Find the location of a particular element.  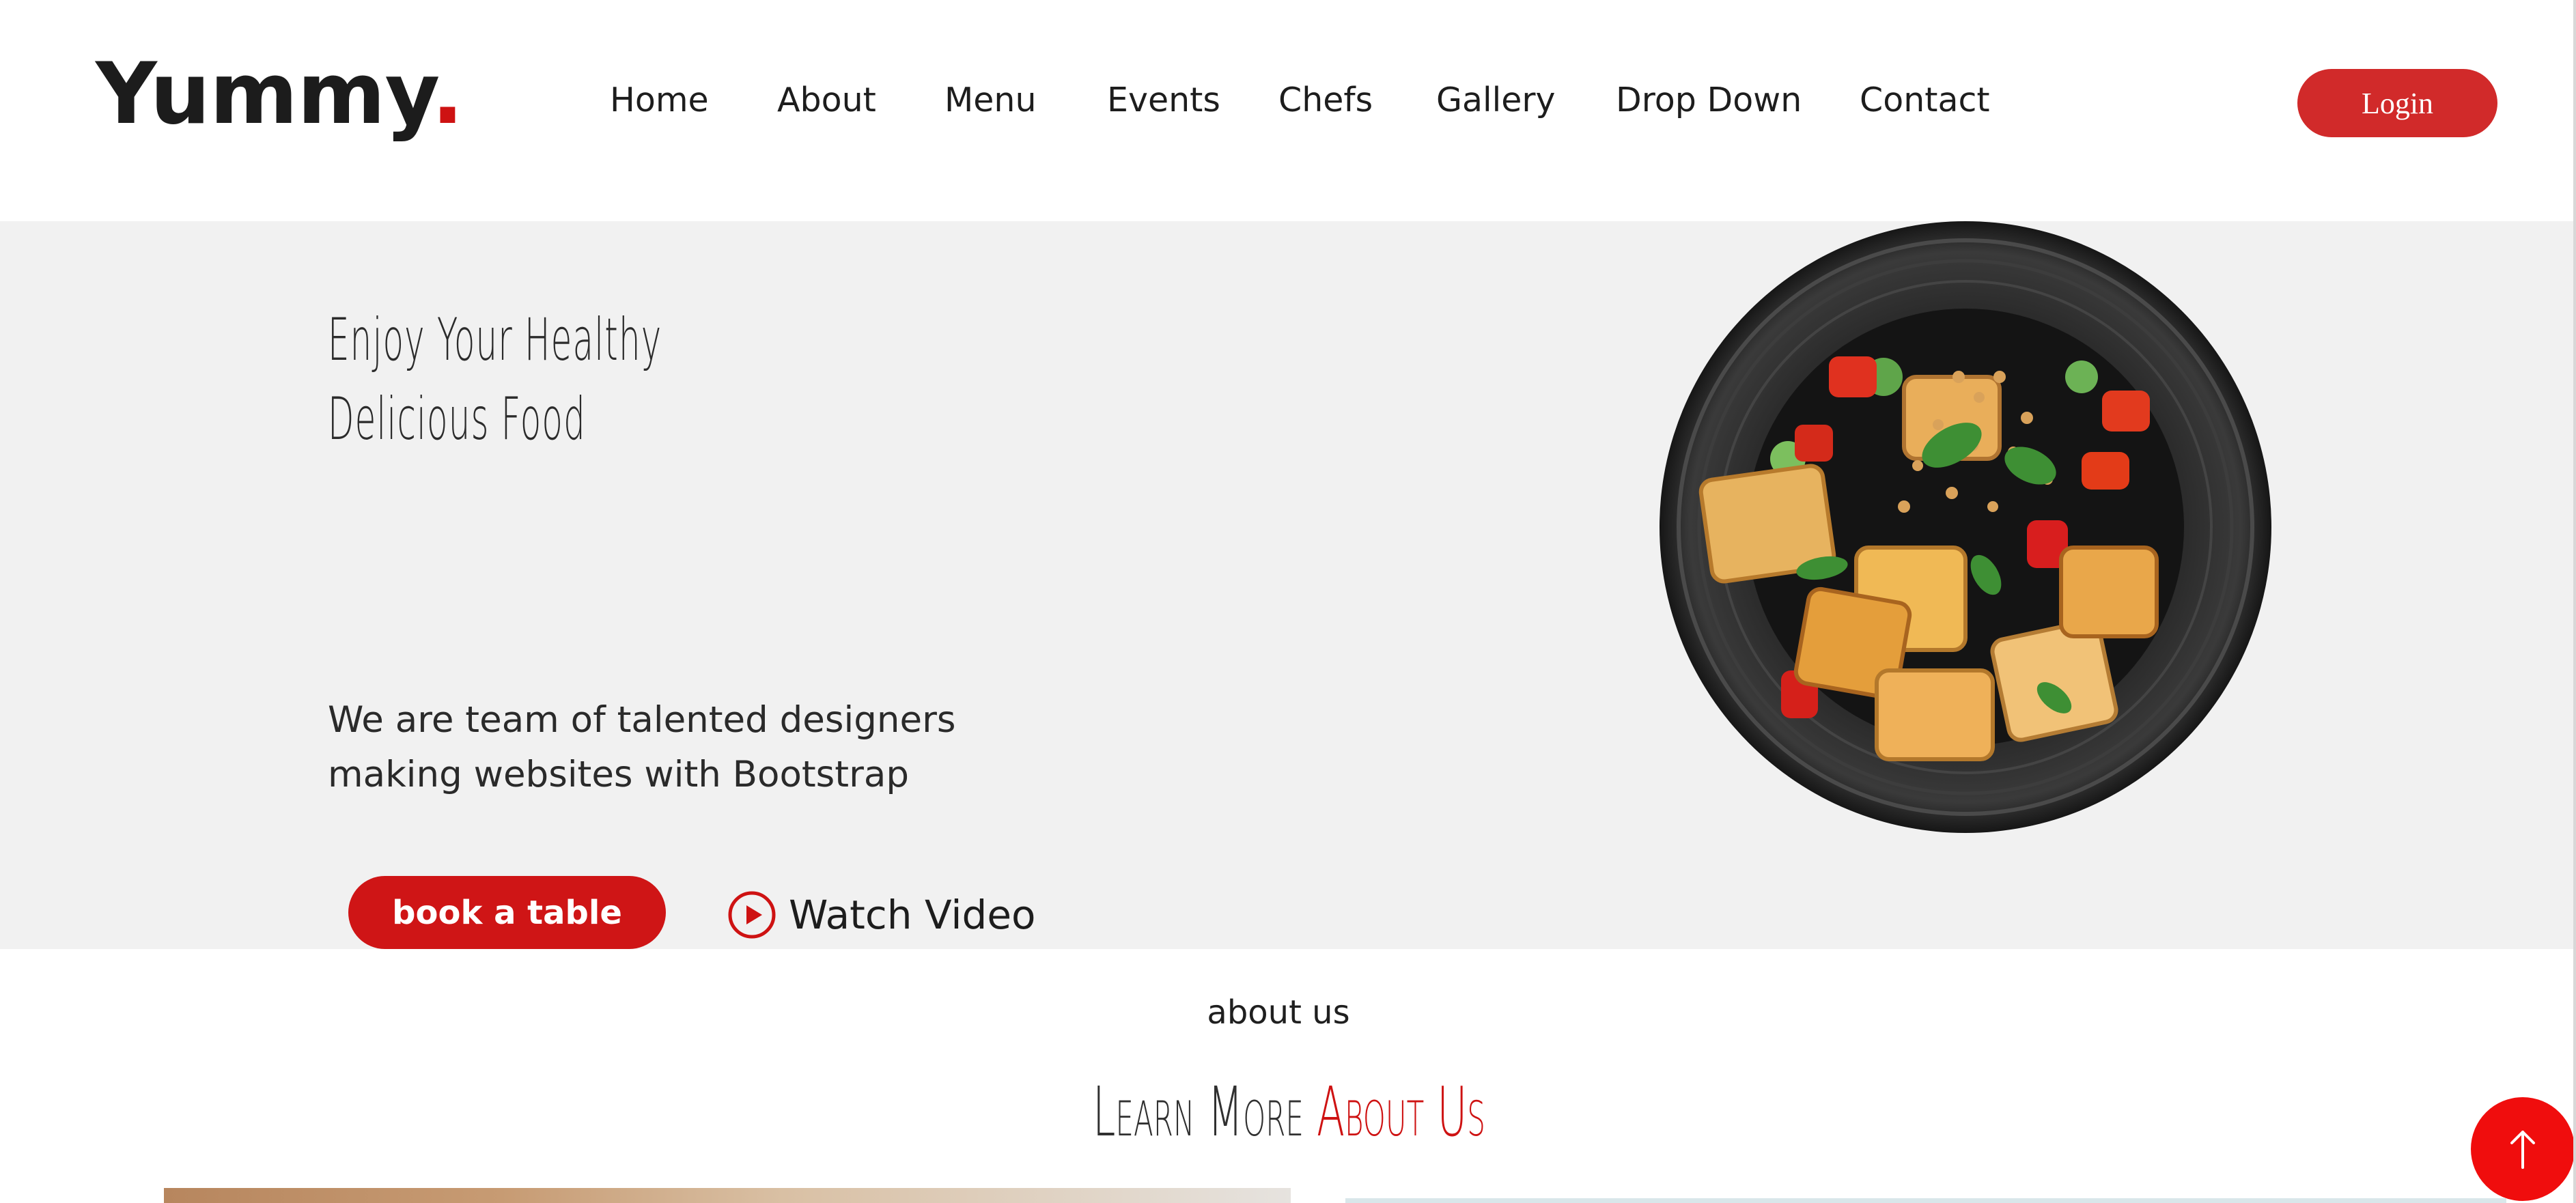

nav-item-home: Home is located at coordinates (659, 100).